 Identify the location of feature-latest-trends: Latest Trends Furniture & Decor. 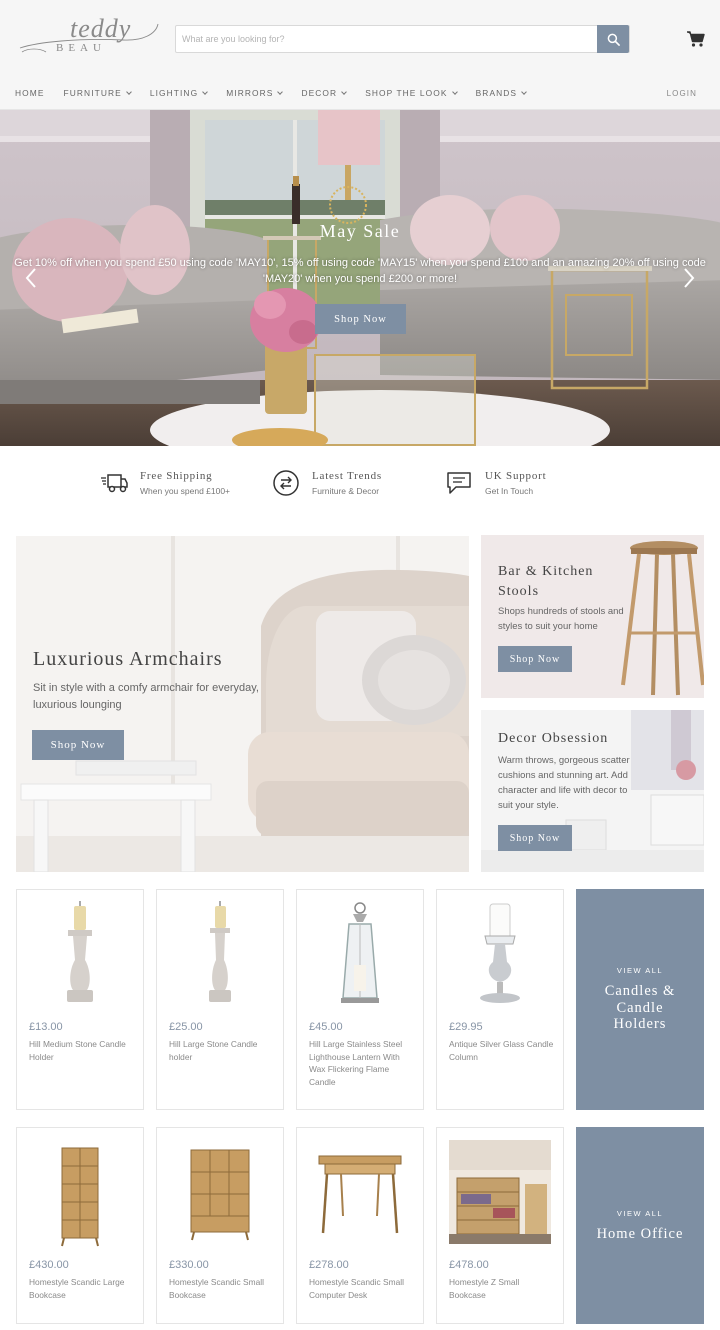
(327, 483).